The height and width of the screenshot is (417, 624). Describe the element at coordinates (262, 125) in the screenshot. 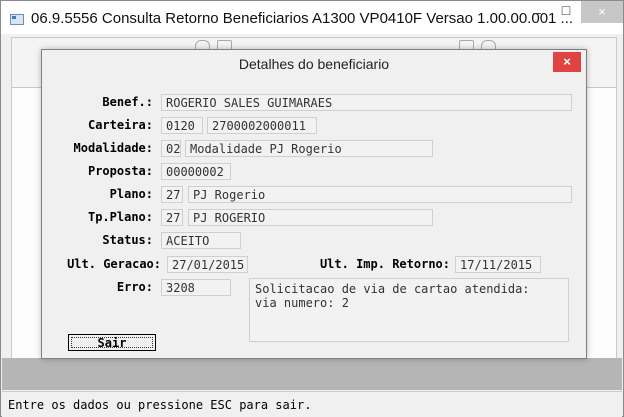

I see `carteira-number-field: 2700002000011` at that location.